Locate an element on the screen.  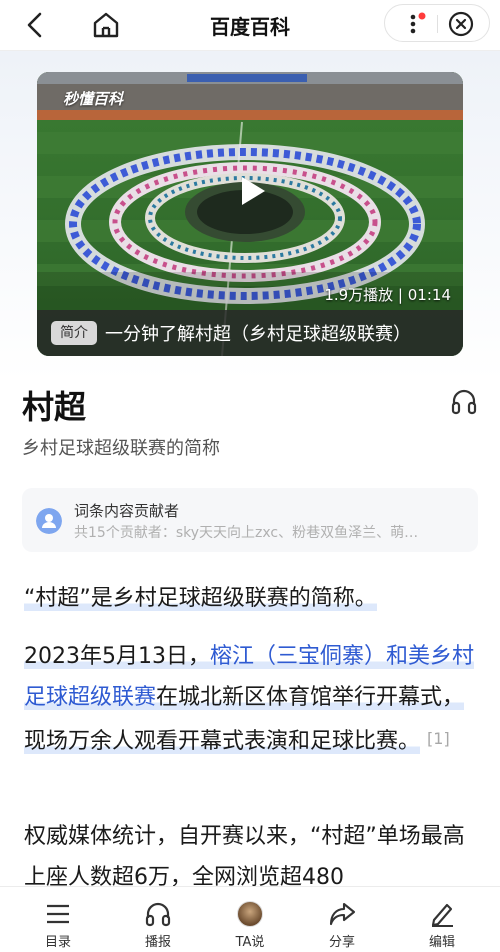
tab-broadcast: 播报 is located at coordinates (158, 919).